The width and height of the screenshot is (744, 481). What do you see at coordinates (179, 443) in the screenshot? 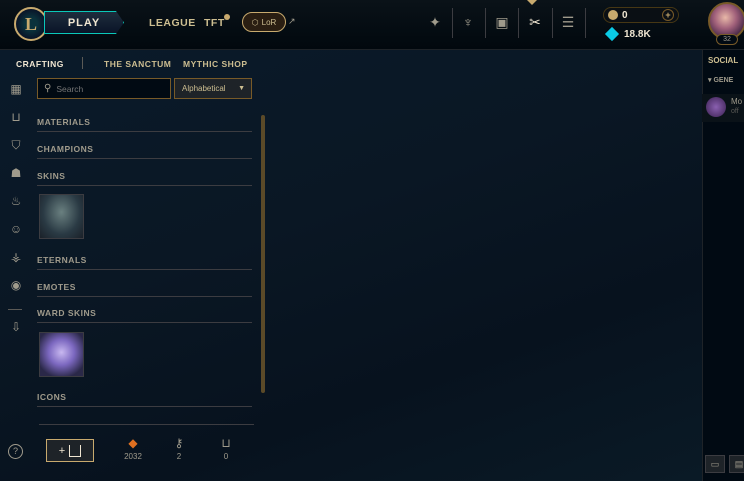
I see `key-icon: ⚷` at bounding box center [179, 443].